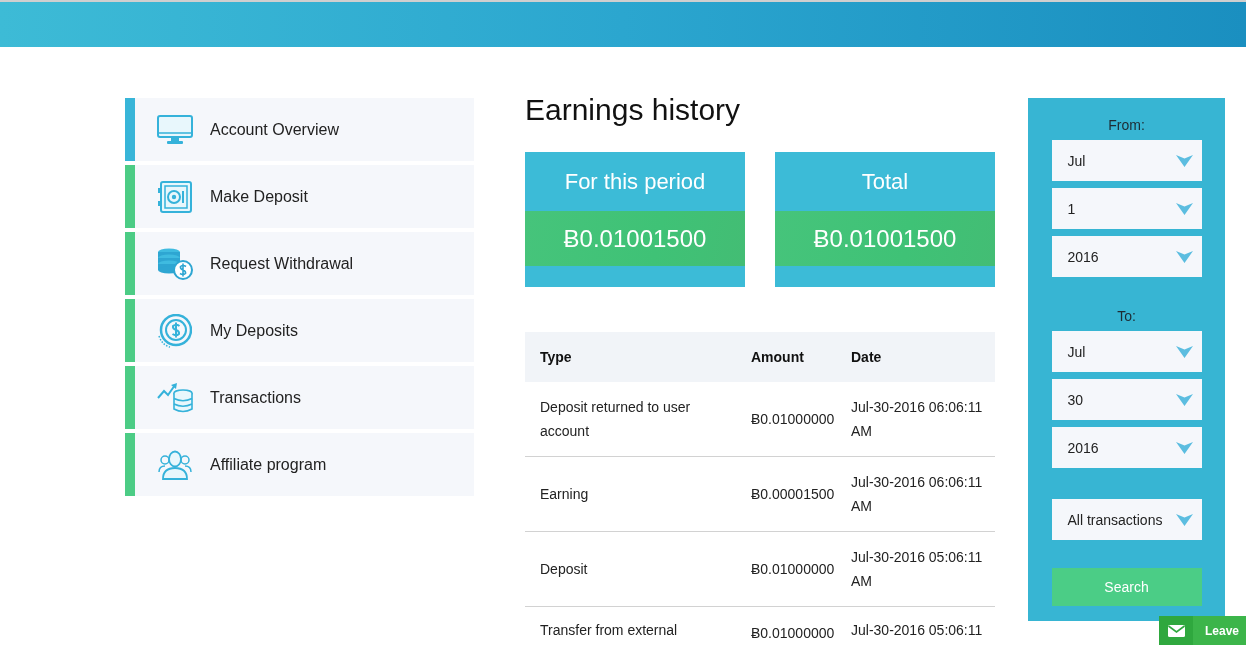  Describe the element at coordinates (638, 419) in the screenshot. I see `table-cell: Deposit returned to user account` at that location.